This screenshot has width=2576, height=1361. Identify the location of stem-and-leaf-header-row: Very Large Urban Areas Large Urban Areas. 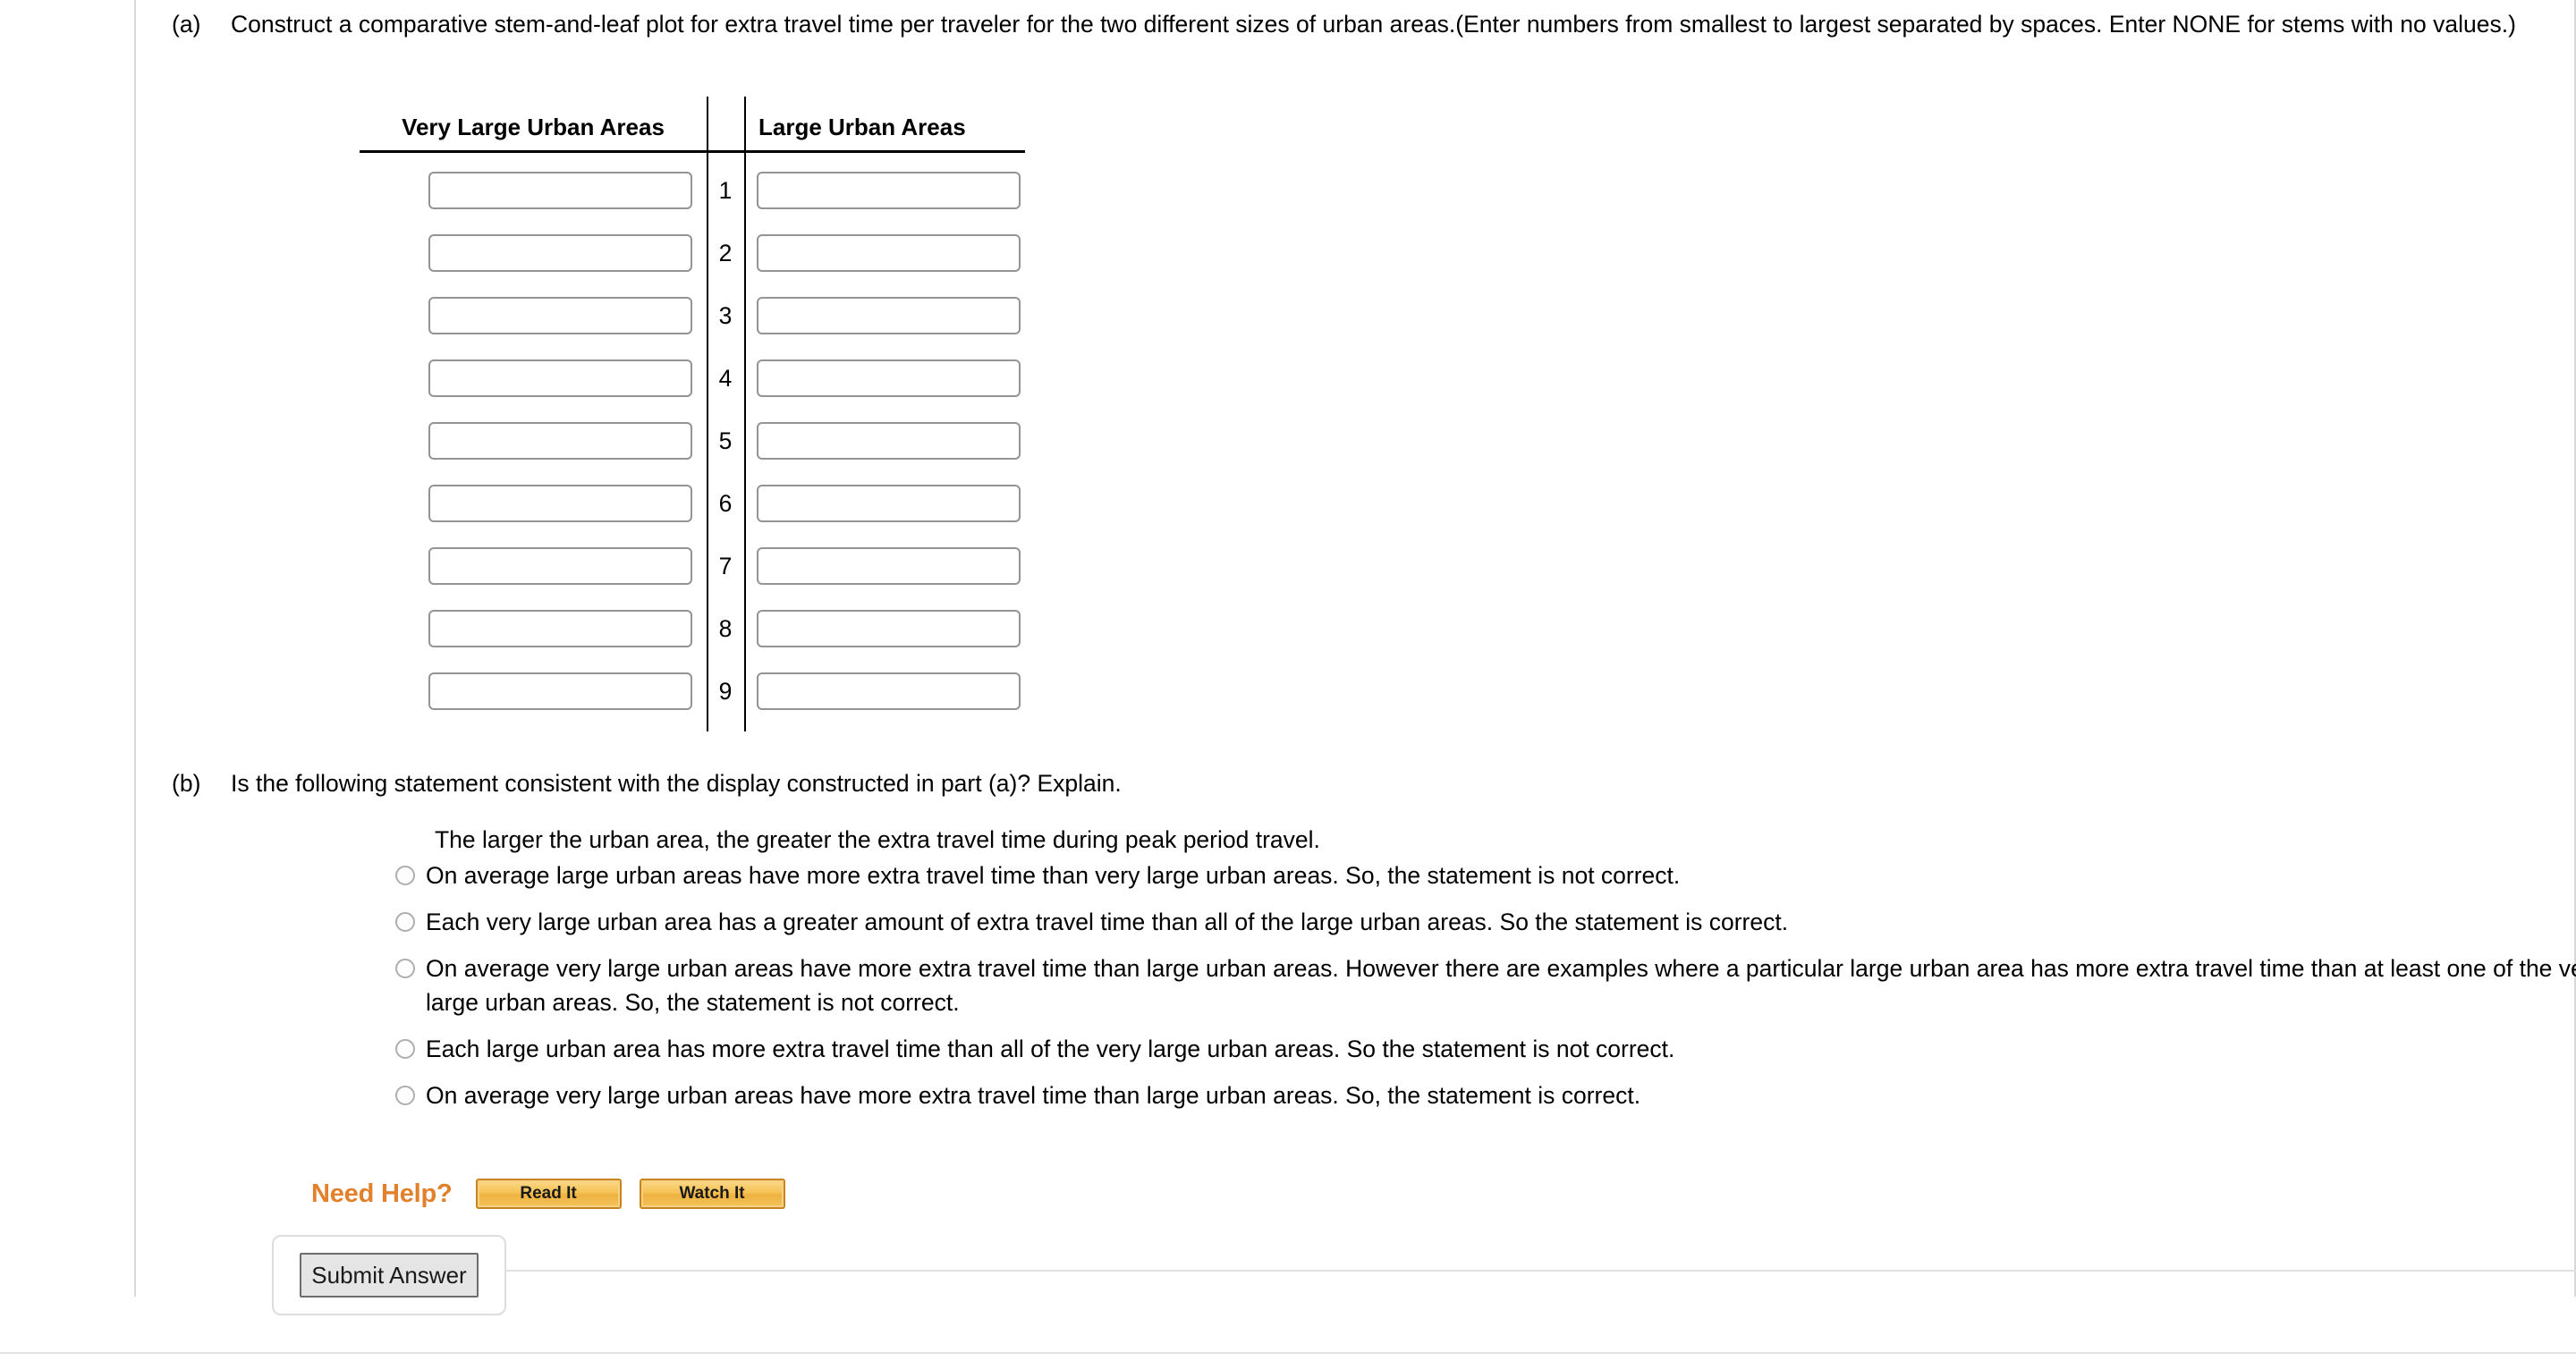
(703, 122).